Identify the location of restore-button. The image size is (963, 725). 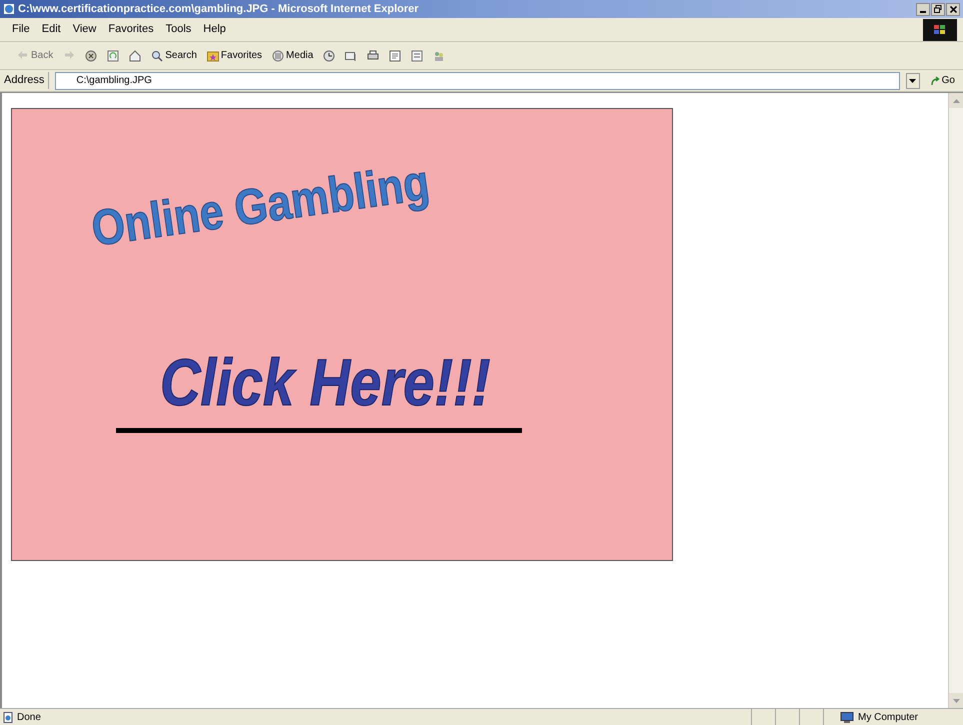
(938, 9).